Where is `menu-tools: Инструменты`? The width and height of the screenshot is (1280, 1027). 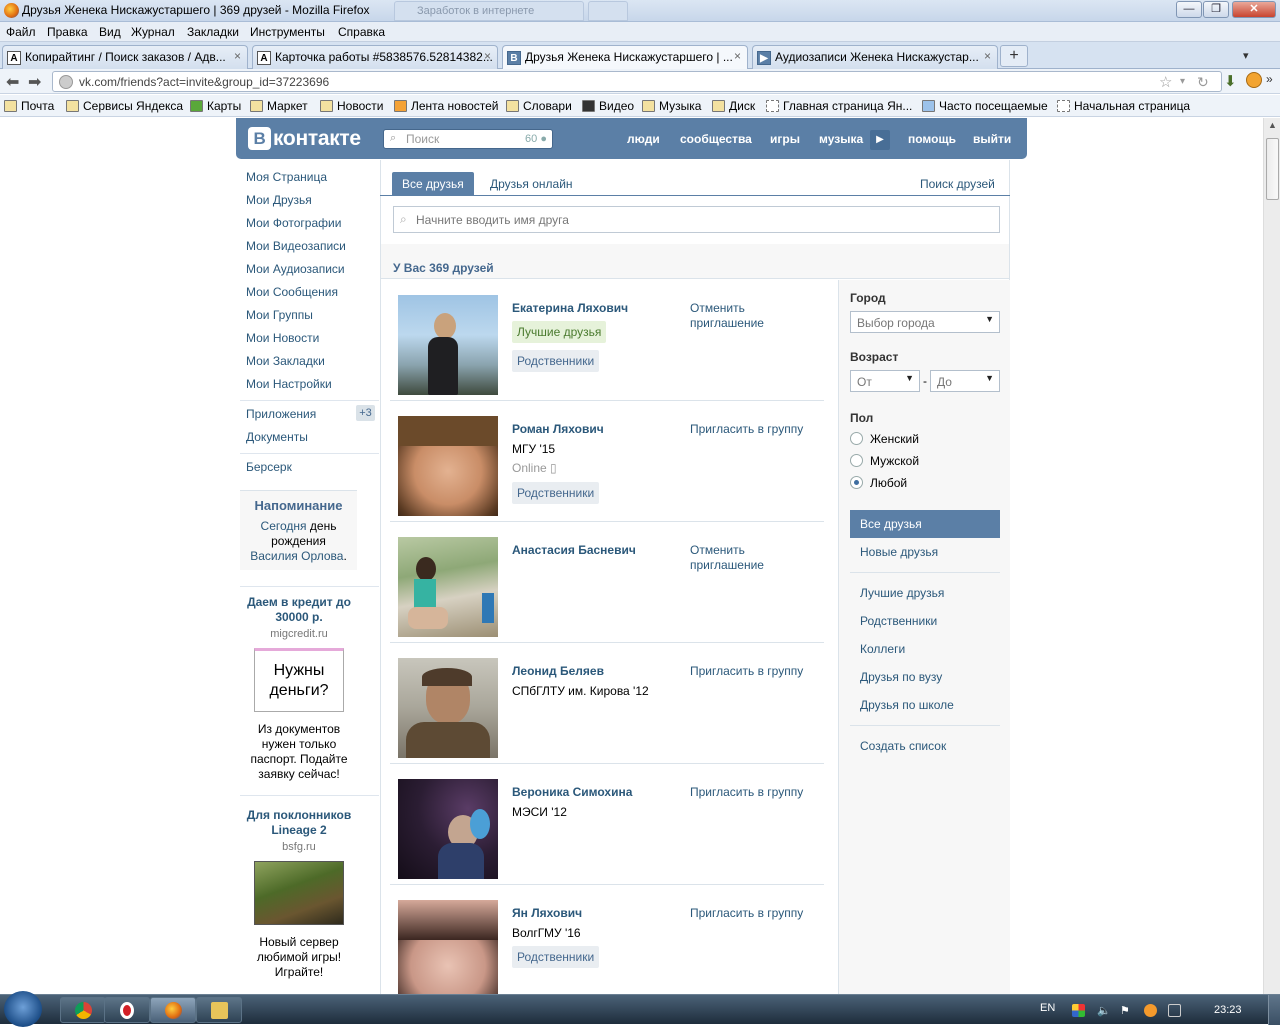
menu-tools: Инструменты is located at coordinates (287, 32).